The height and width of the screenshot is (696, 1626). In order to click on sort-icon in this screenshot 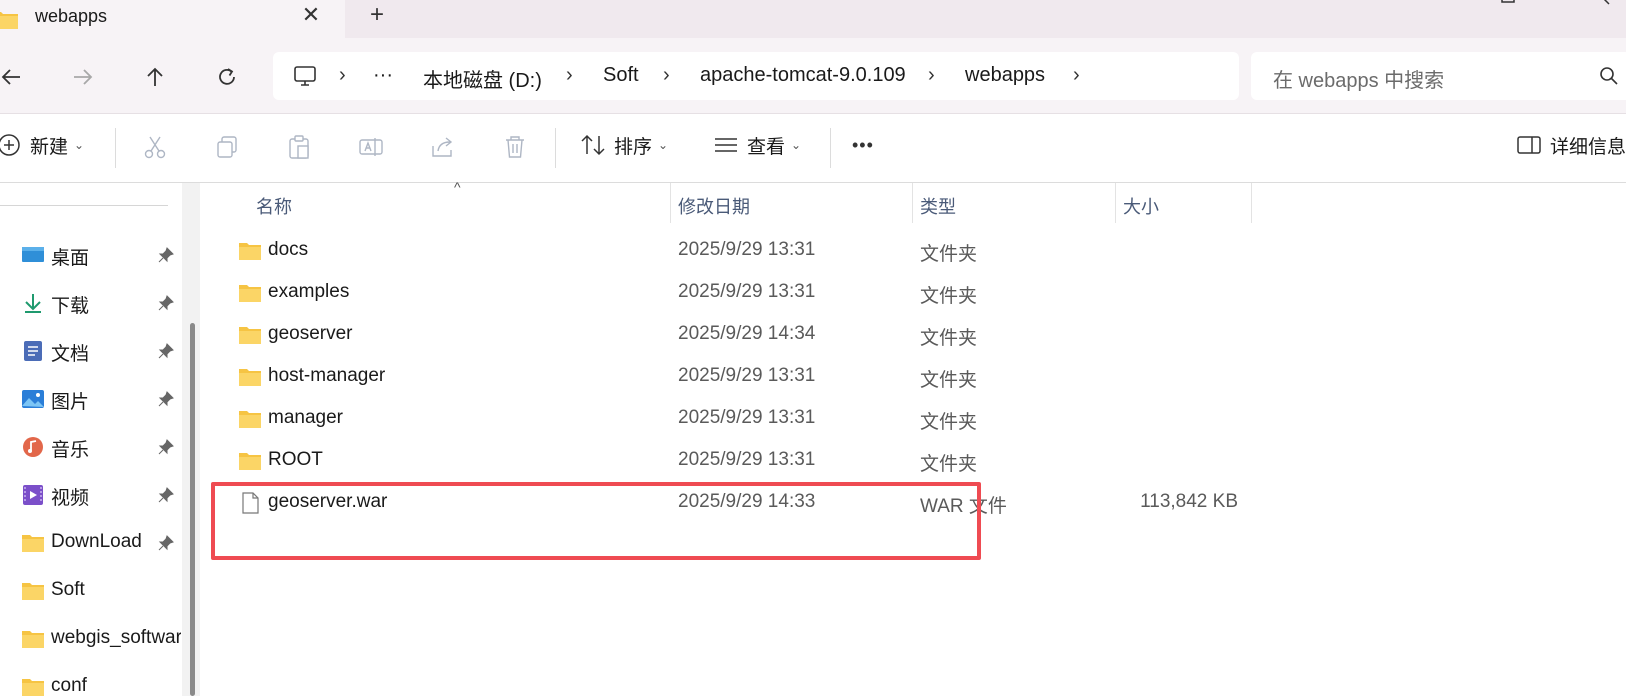, I will do `click(593, 145)`.